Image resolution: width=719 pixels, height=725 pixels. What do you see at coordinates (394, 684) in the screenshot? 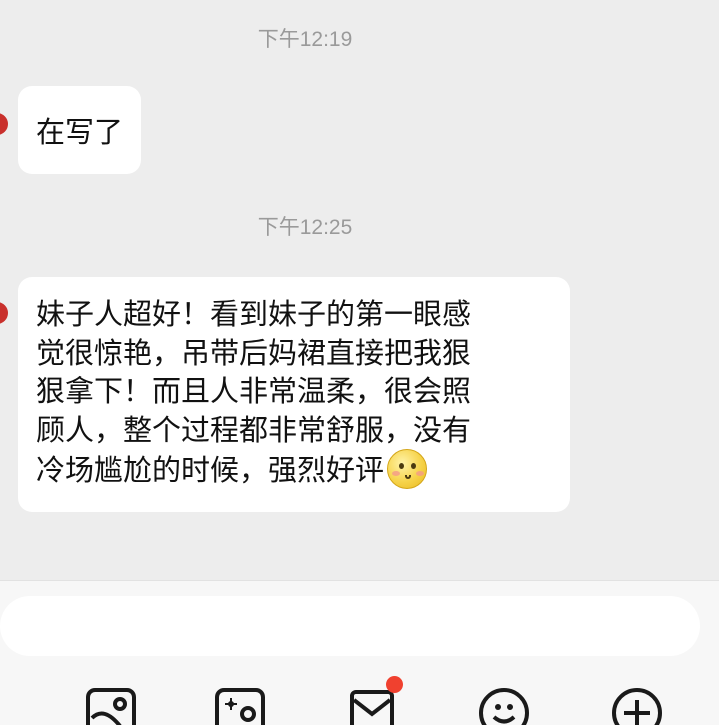
I see `notification-badge` at bounding box center [394, 684].